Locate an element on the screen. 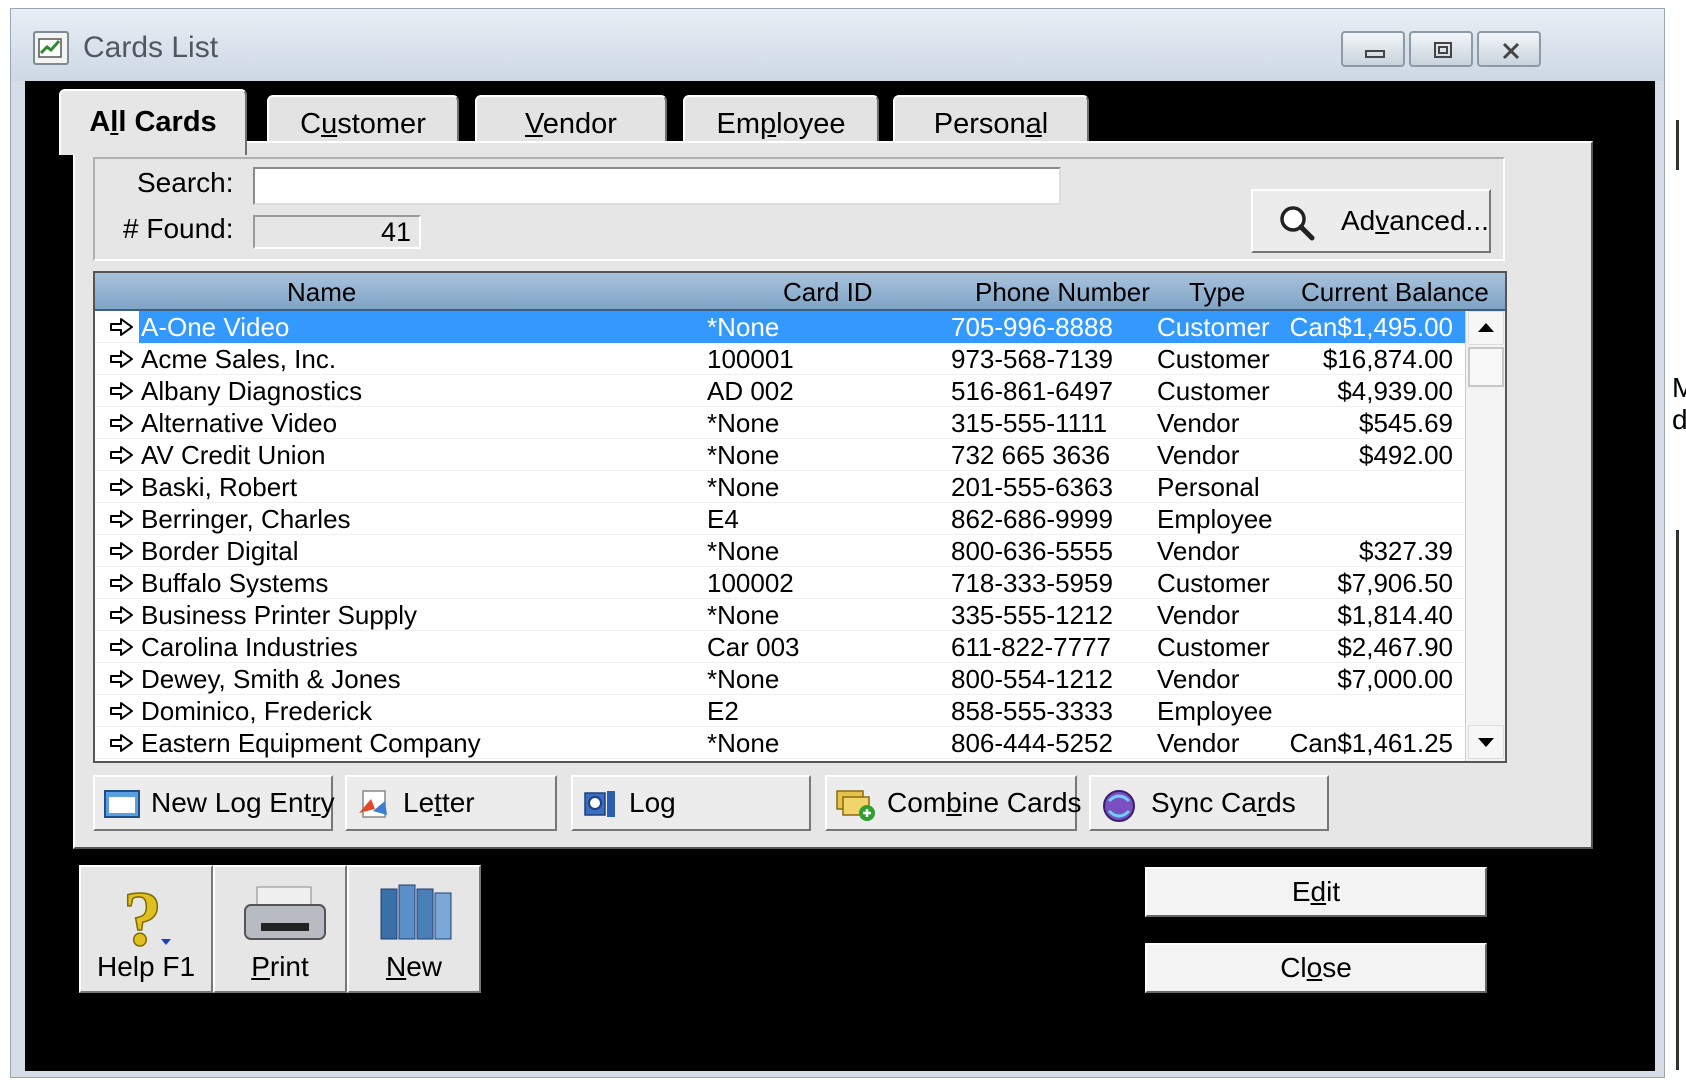  cell-phone: 201-555-6363 is located at coordinates (1032, 487).